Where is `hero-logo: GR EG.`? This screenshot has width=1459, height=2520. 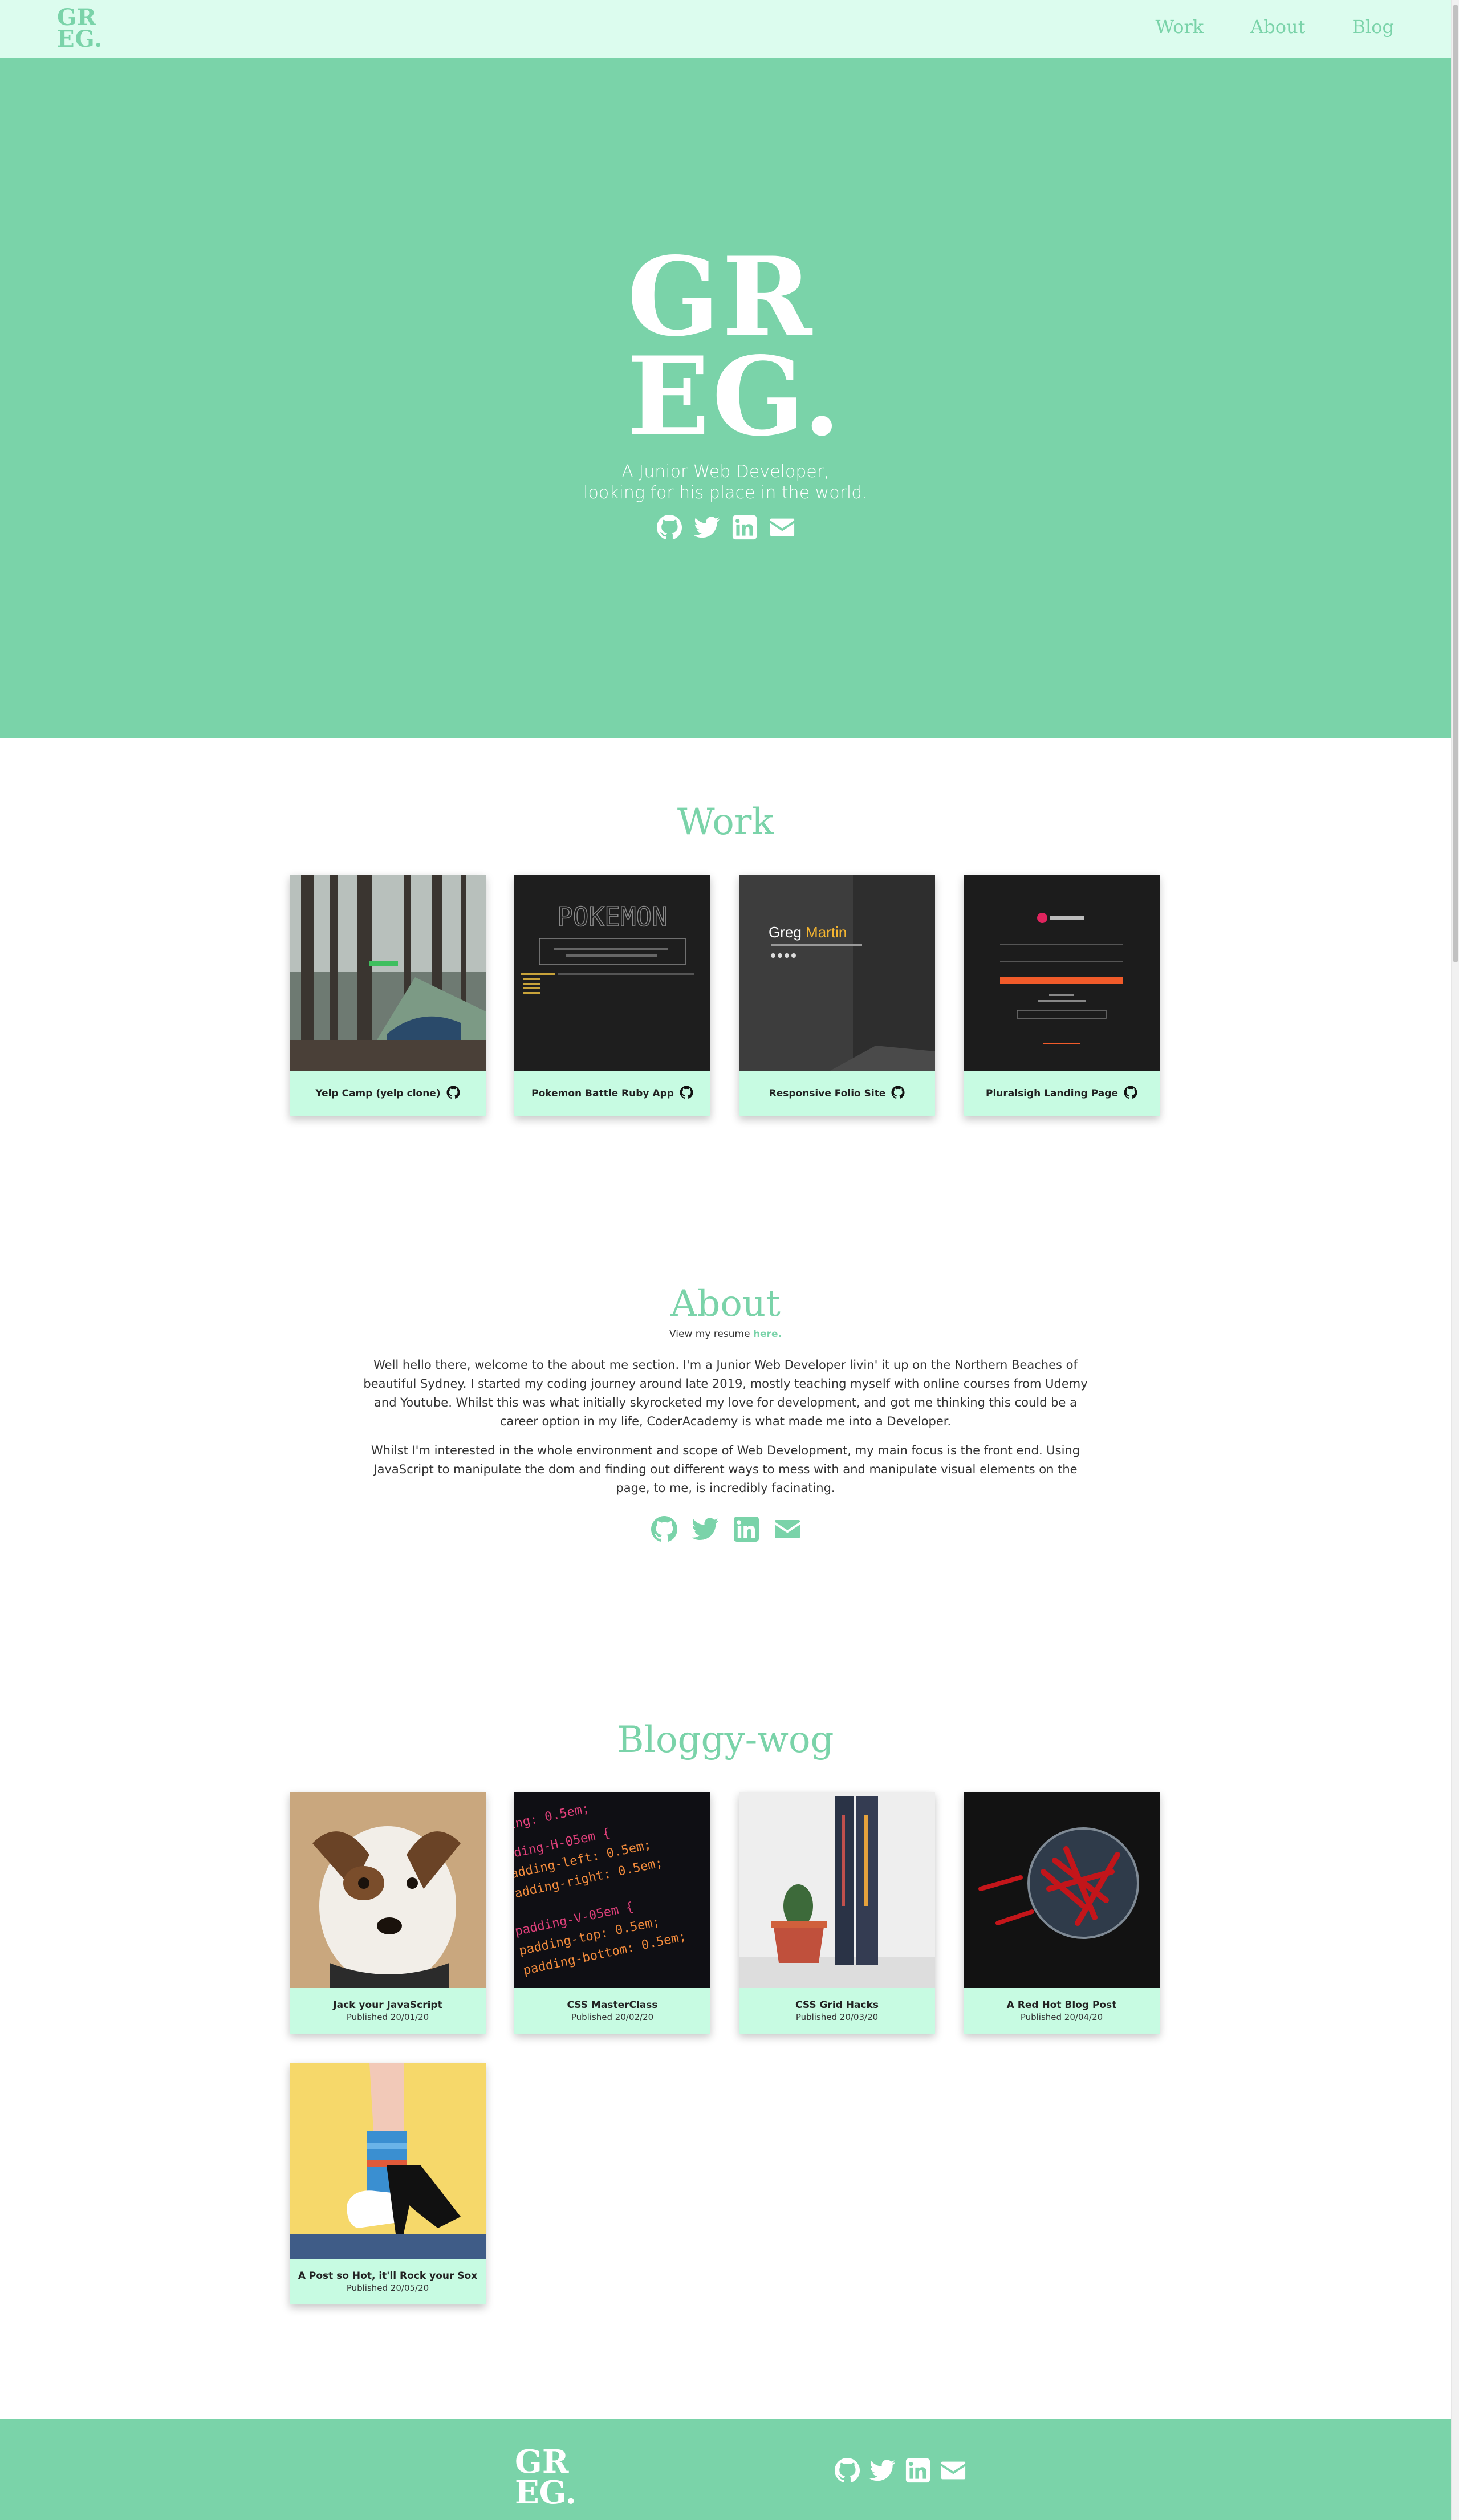
hero-logo: GR EG. is located at coordinates (735, 342).